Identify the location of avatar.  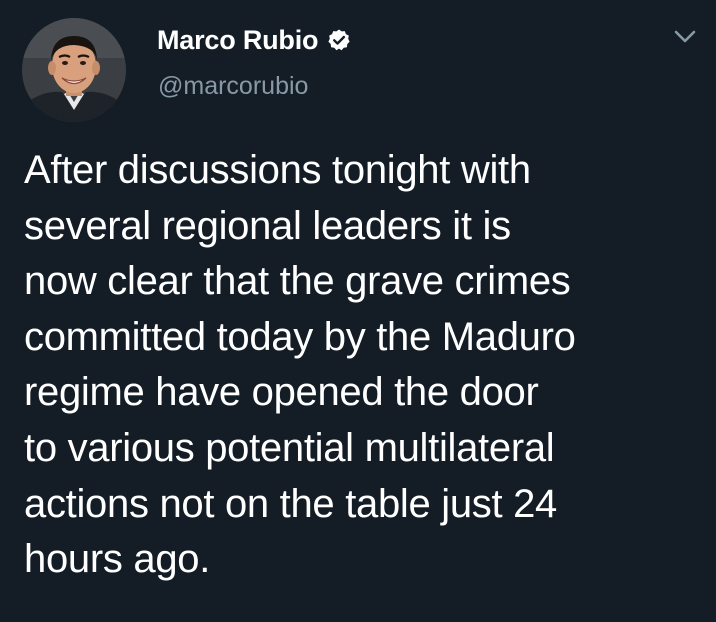
(74, 70).